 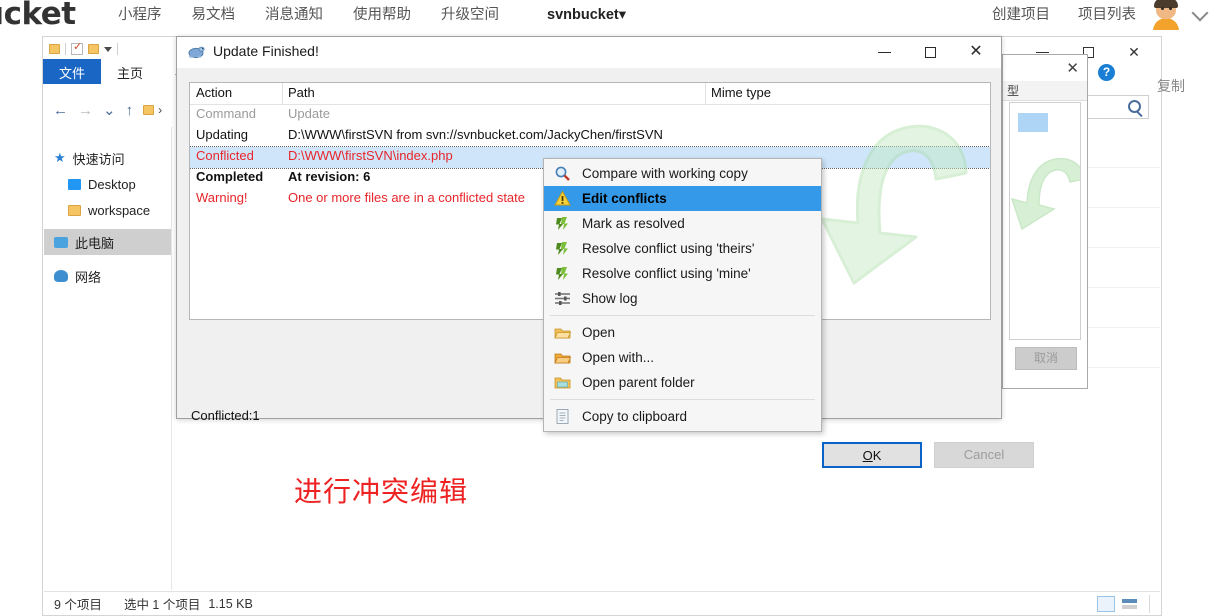 I want to click on forward-icon: →, so click(x=85, y=110).